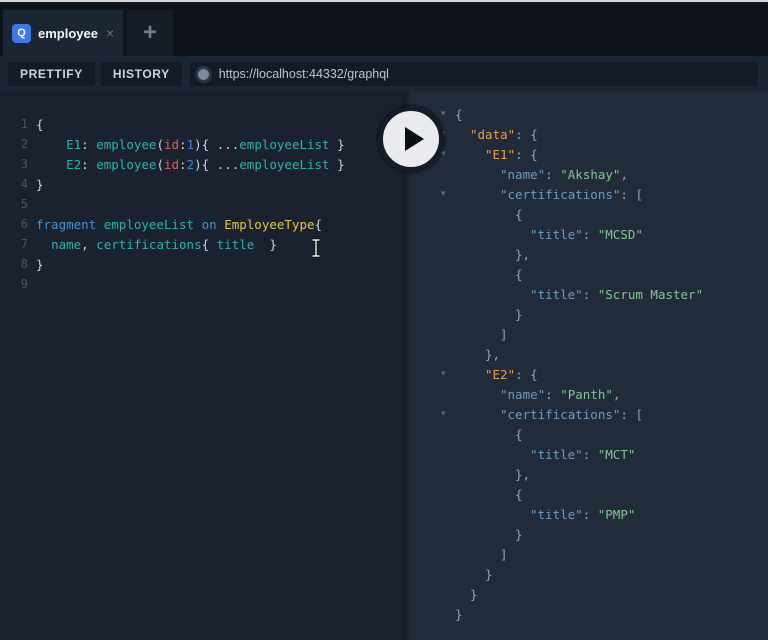 The image size is (768, 640). Describe the element at coordinates (589, 514) in the screenshot. I see `response-line: "title": "PMP"` at that location.